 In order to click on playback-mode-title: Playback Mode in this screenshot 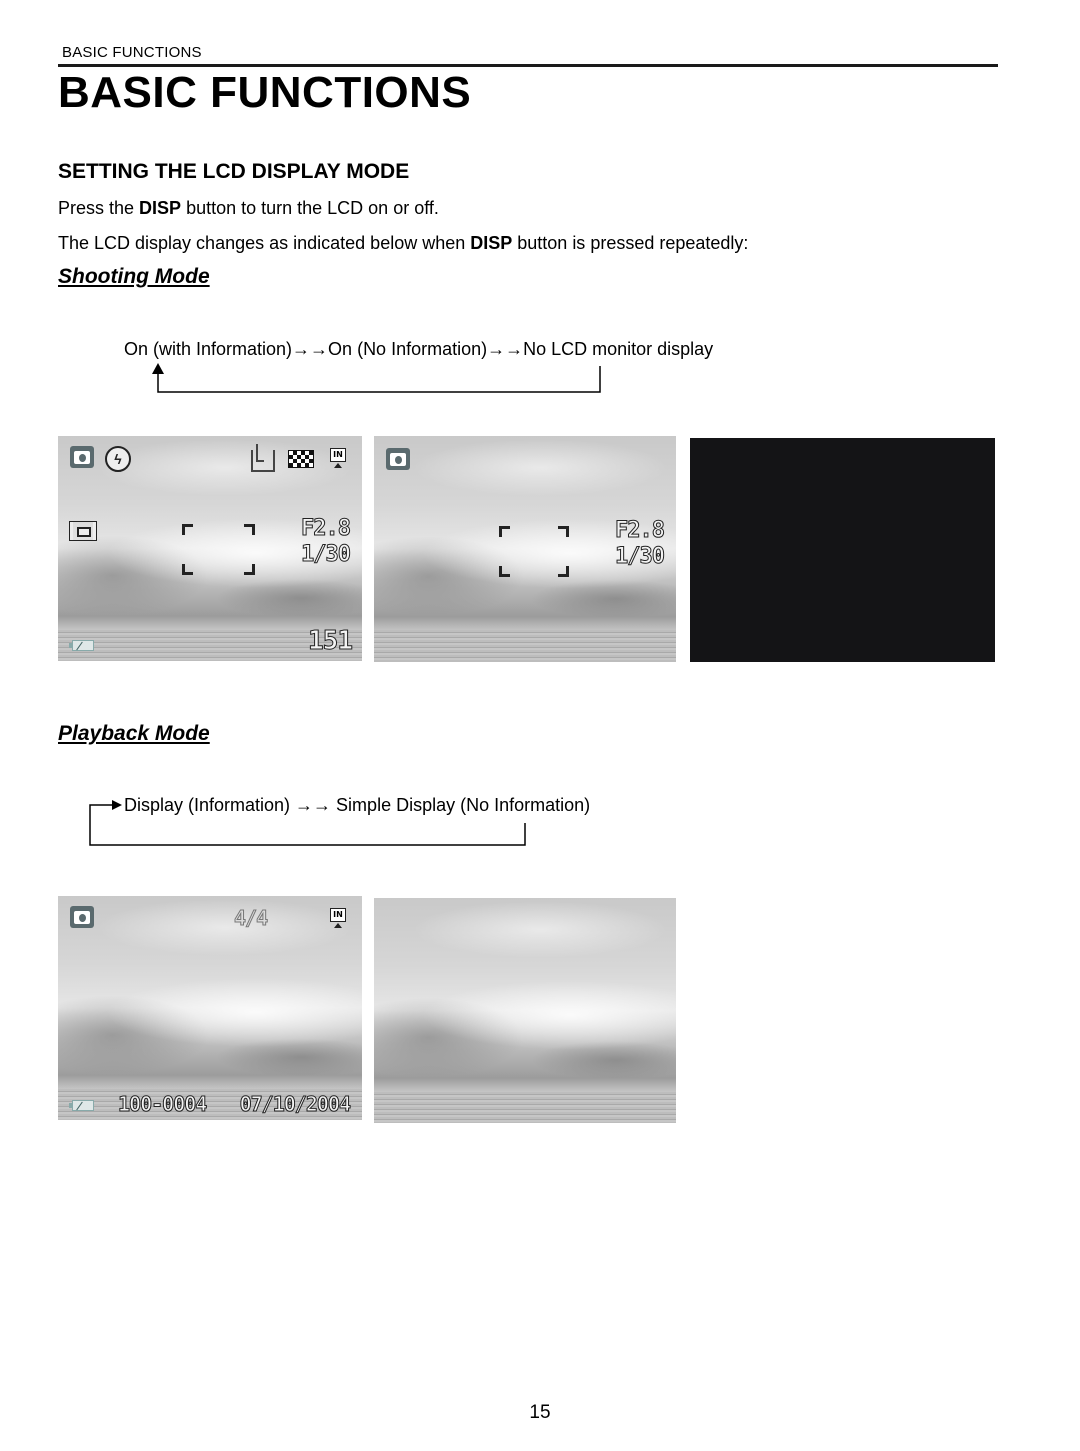, I will do `click(134, 733)`.